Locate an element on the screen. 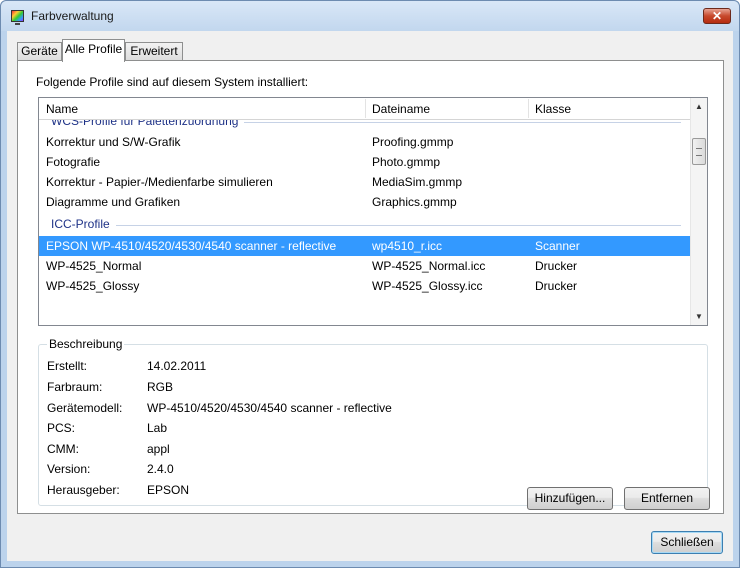 Image resolution: width=740 pixels, height=568 pixels. list-row: Fotografie Photo.gmmp is located at coordinates (365, 162).